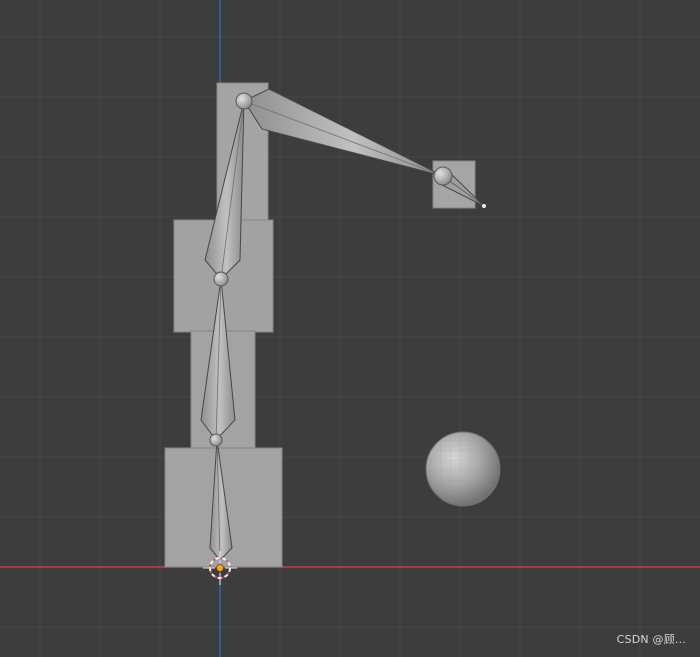 Image resolution: width=700 pixels, height=657 pixels. I want to click on origin-dot, so click(220, 568).